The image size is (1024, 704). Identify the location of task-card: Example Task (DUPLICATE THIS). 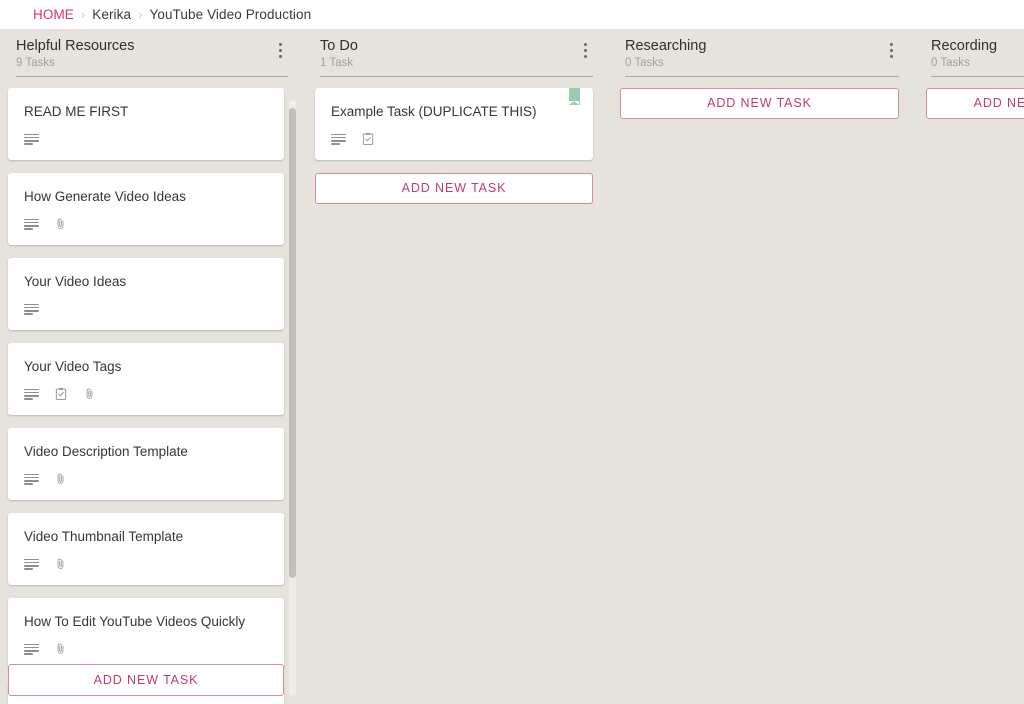
(454, 124).